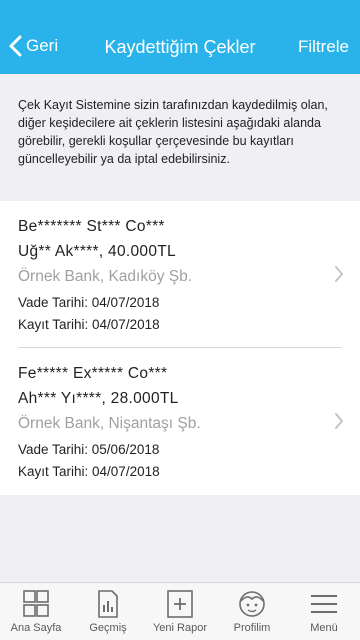  What do you see at coordinates (323, 47) in the screenshot?
I see `filter-button: Filtrele` at bounding box center [323, 47].